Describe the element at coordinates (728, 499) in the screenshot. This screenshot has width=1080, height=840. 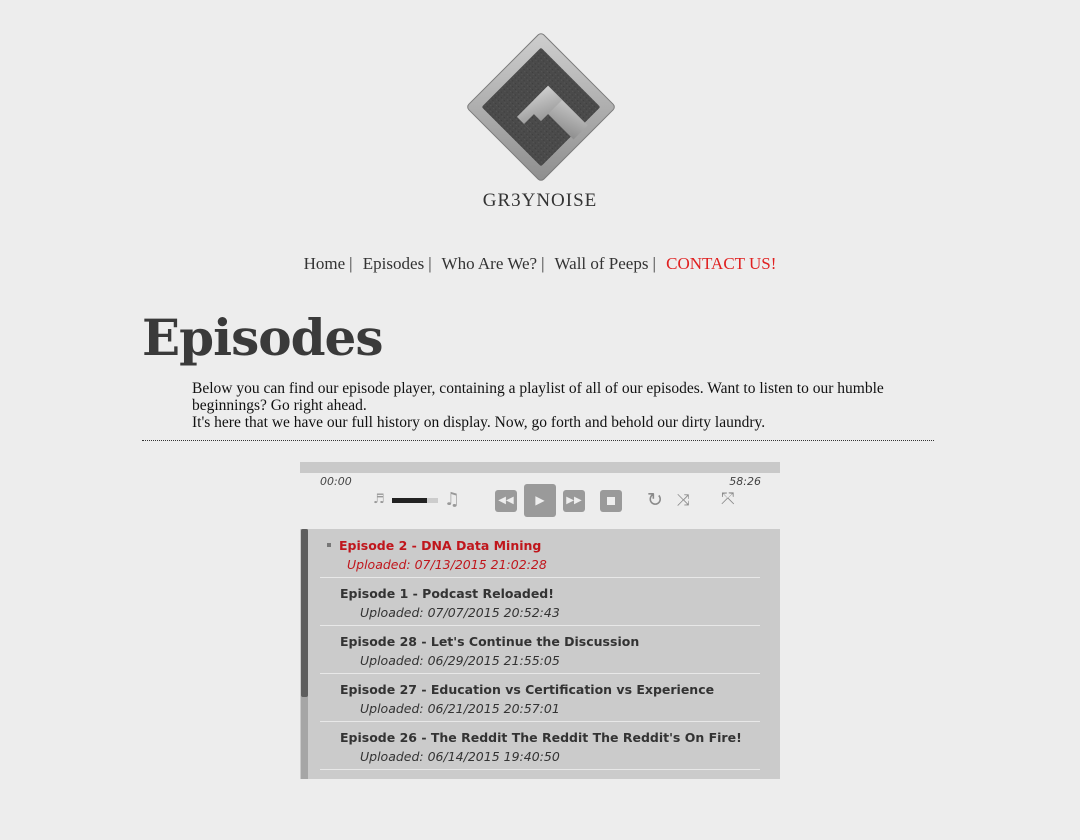
I see `fullscreen-icon: ⤧` at that location.